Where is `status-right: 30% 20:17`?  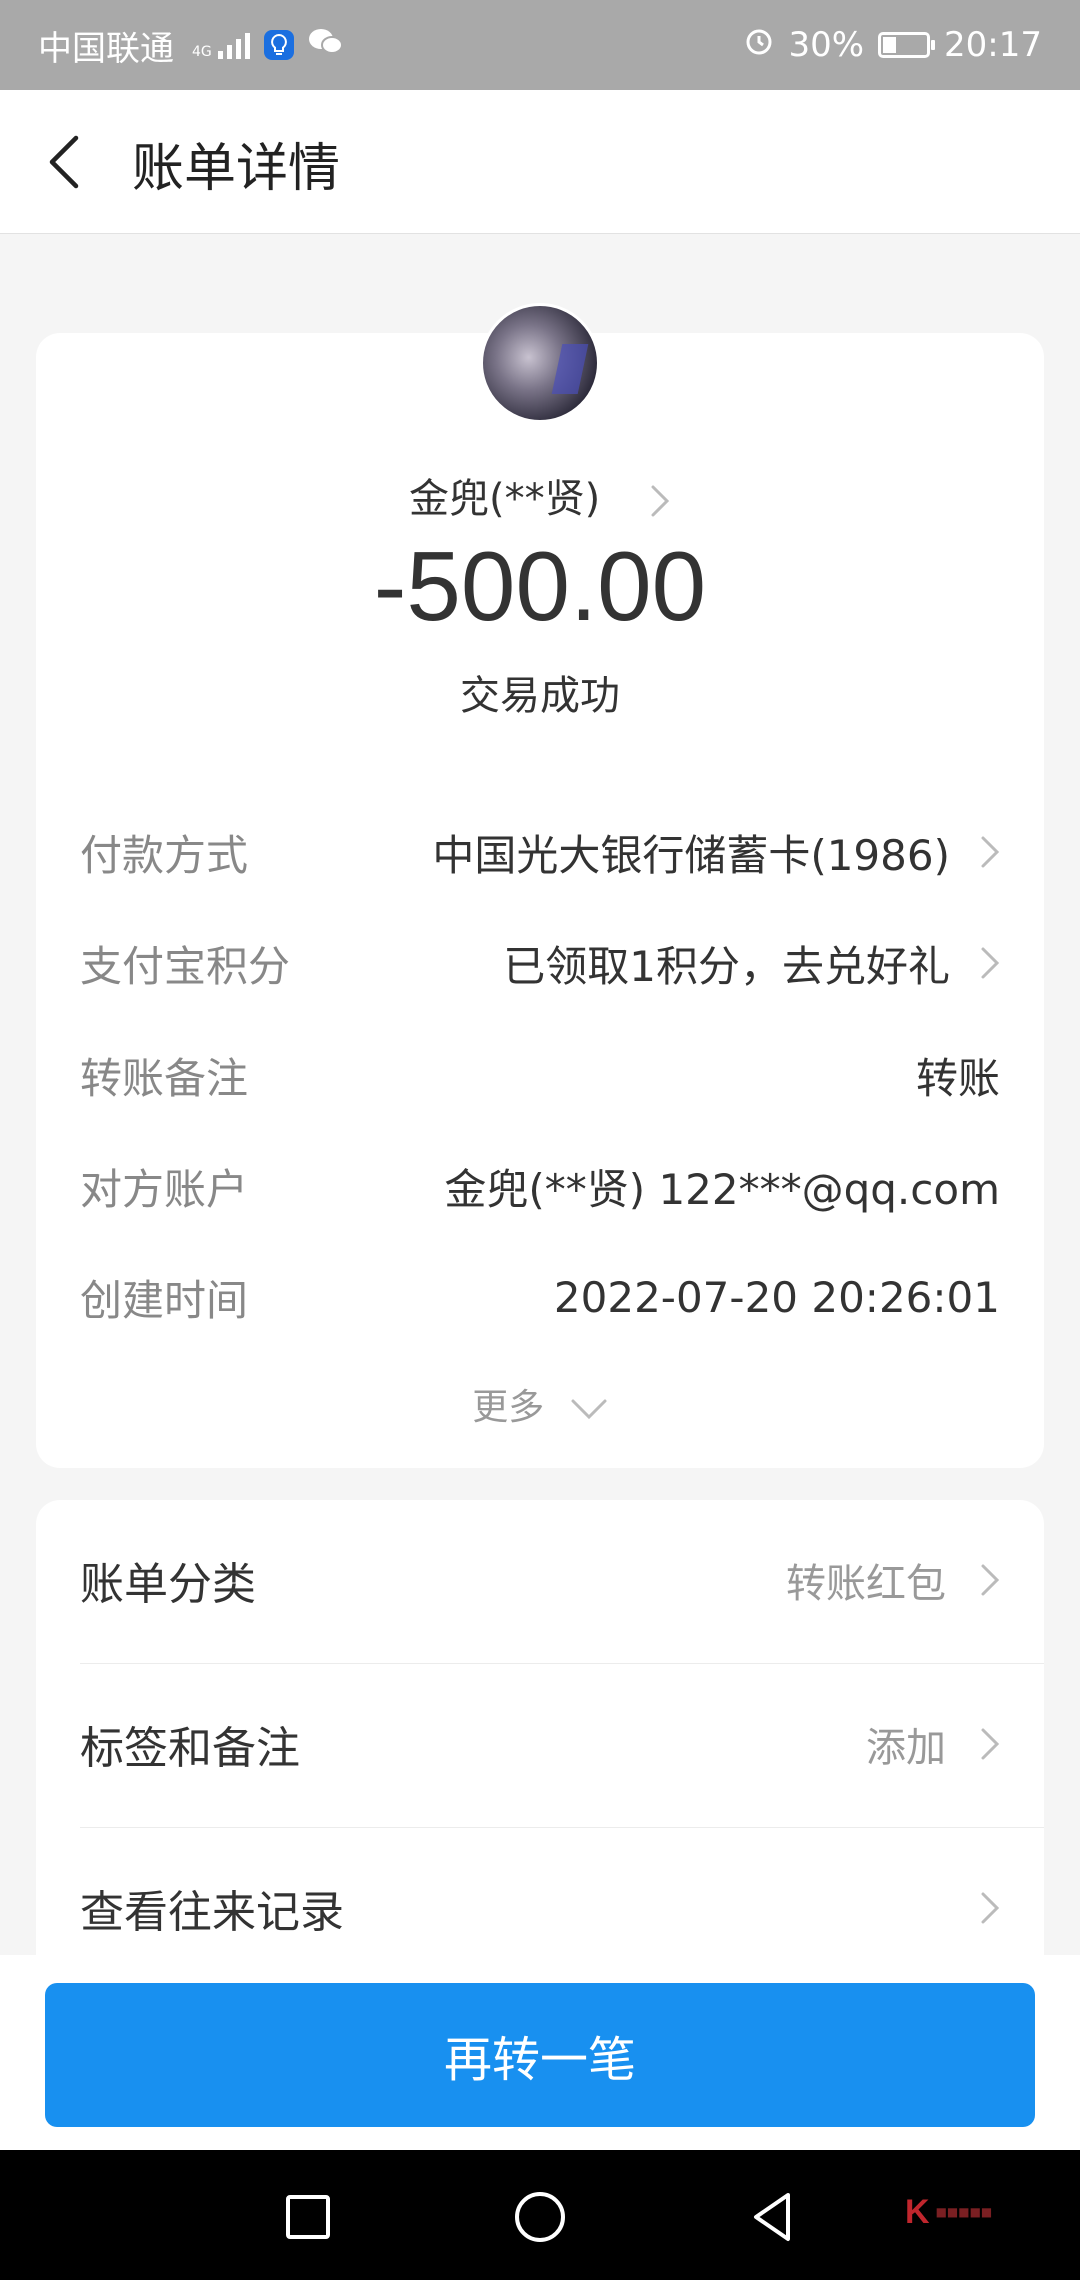
status-right: 30% 20:17 is located at coordinates (893, 45).